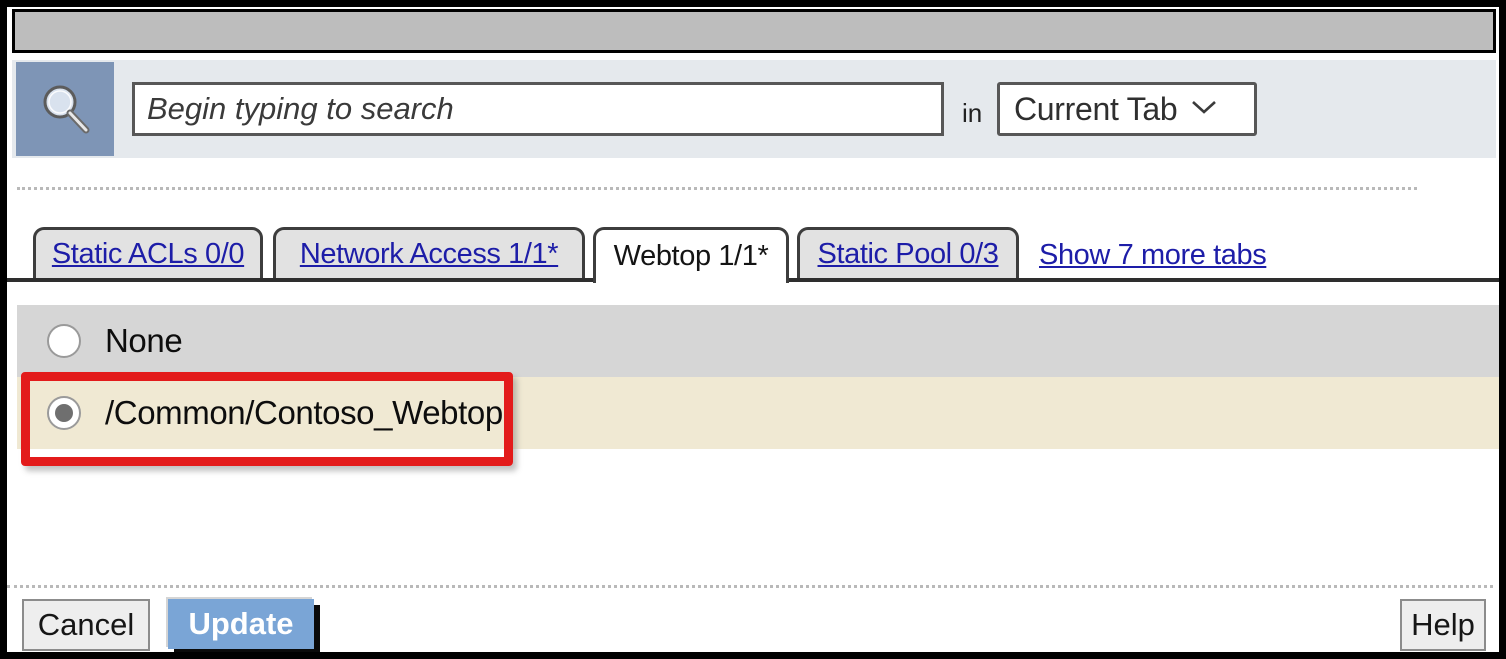 Image resolution: width=1506 pixels, height=659 pixels. Describe the element at coordinates (754, 31) in the screenshot. I see `window-title-bar` at that location.